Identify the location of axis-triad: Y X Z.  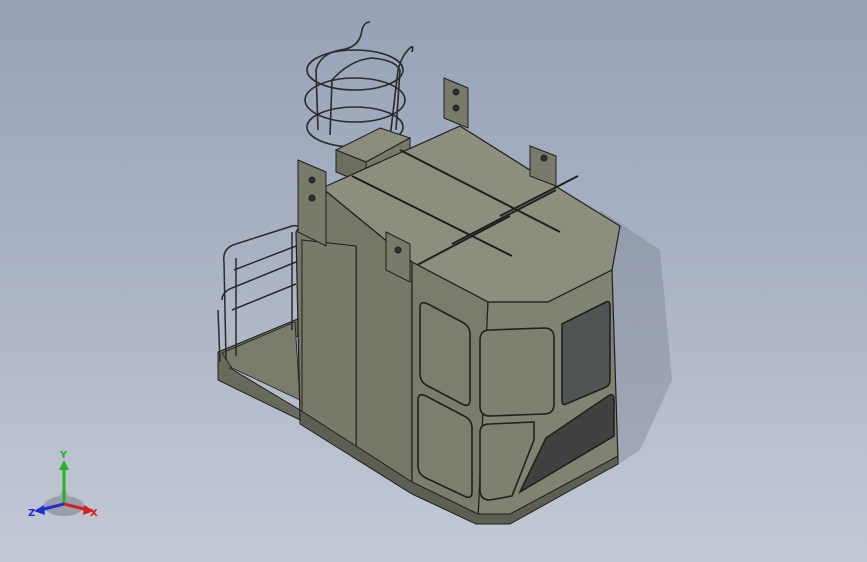
(63, 484).